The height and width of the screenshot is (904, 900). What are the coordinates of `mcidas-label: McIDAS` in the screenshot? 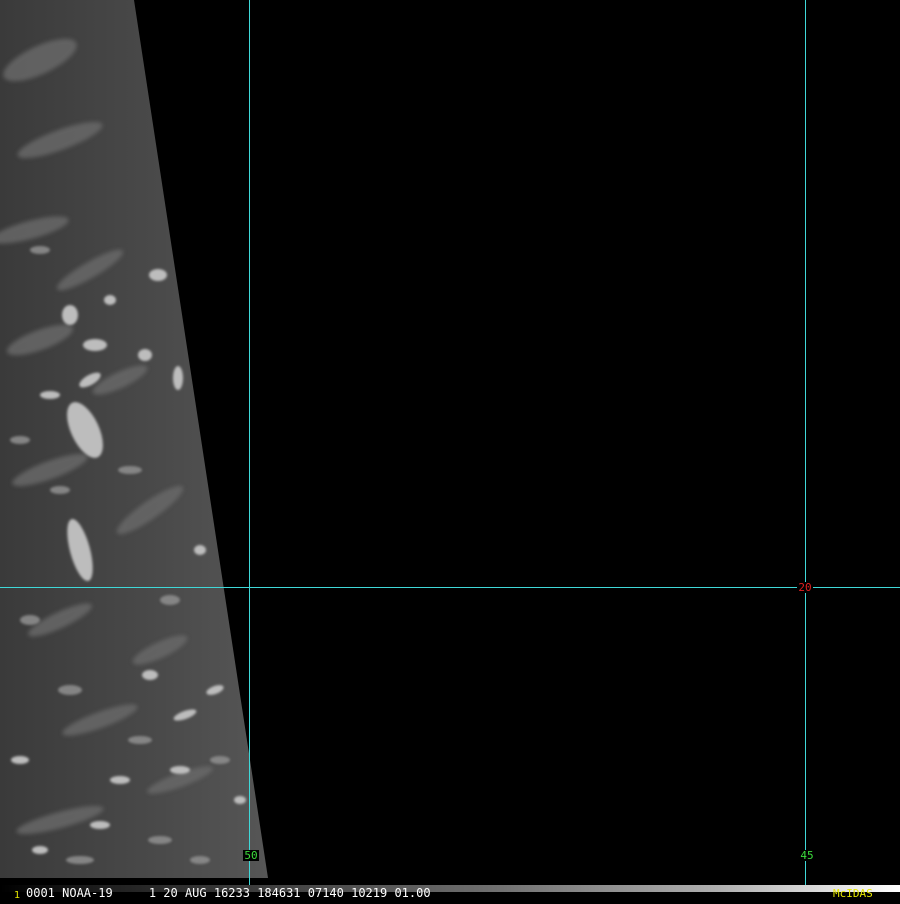 It's located at (853, 893).